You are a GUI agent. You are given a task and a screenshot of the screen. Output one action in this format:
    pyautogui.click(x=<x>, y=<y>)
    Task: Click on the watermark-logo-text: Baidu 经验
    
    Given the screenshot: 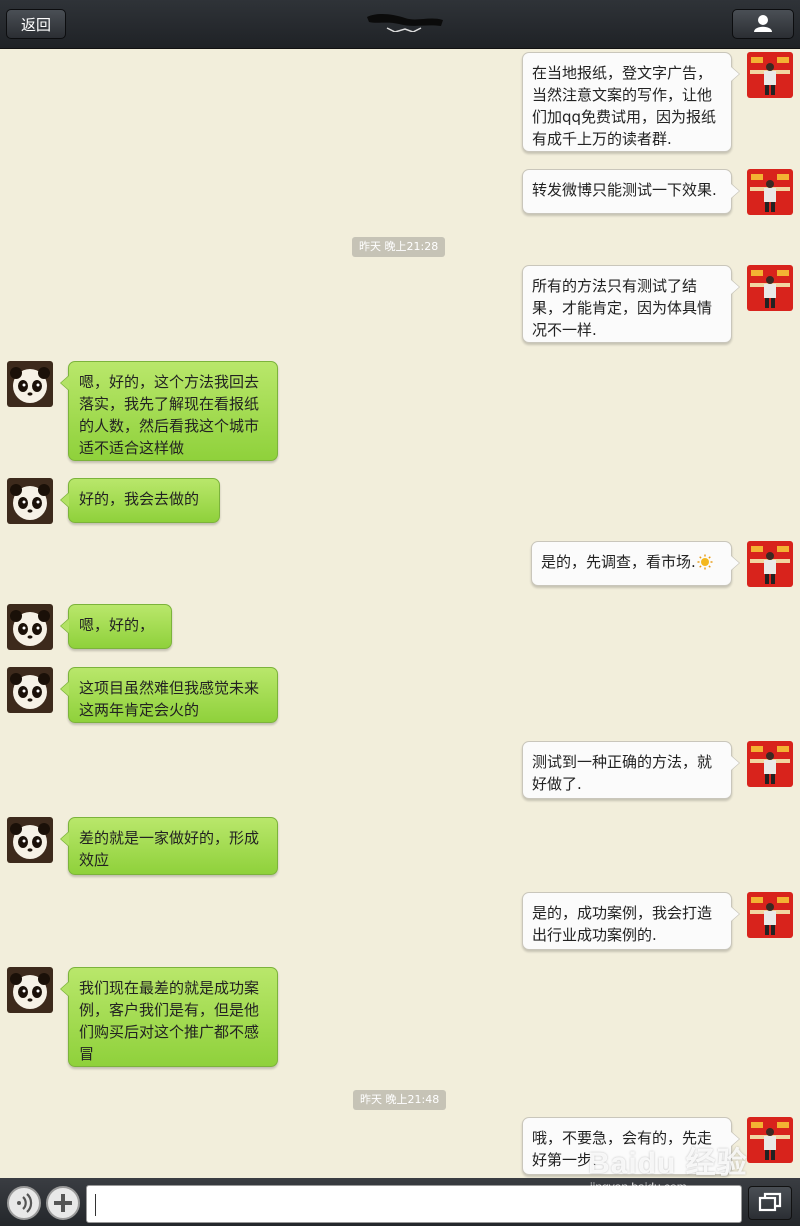 What is the action you would take?
    pyautogui.click(x=668, y=1163)
    